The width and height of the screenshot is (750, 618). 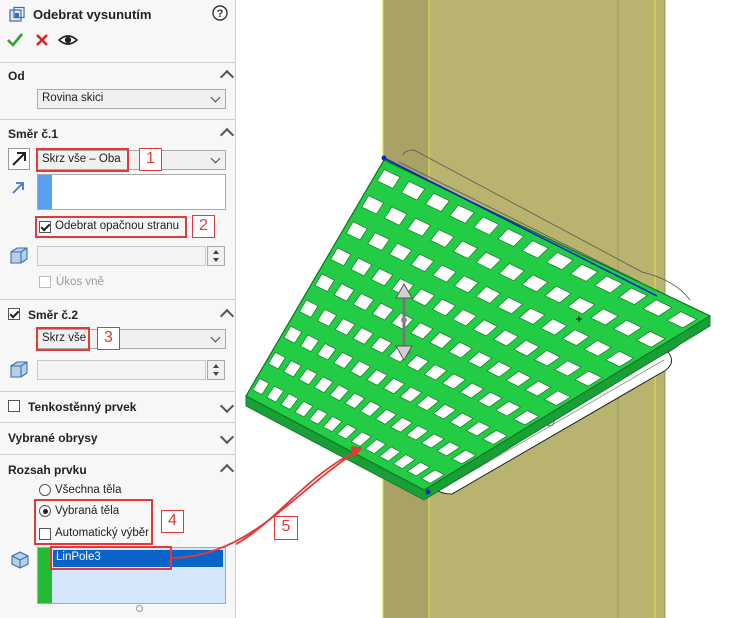 I want to click on close-icon, so click(x=42, y=40).